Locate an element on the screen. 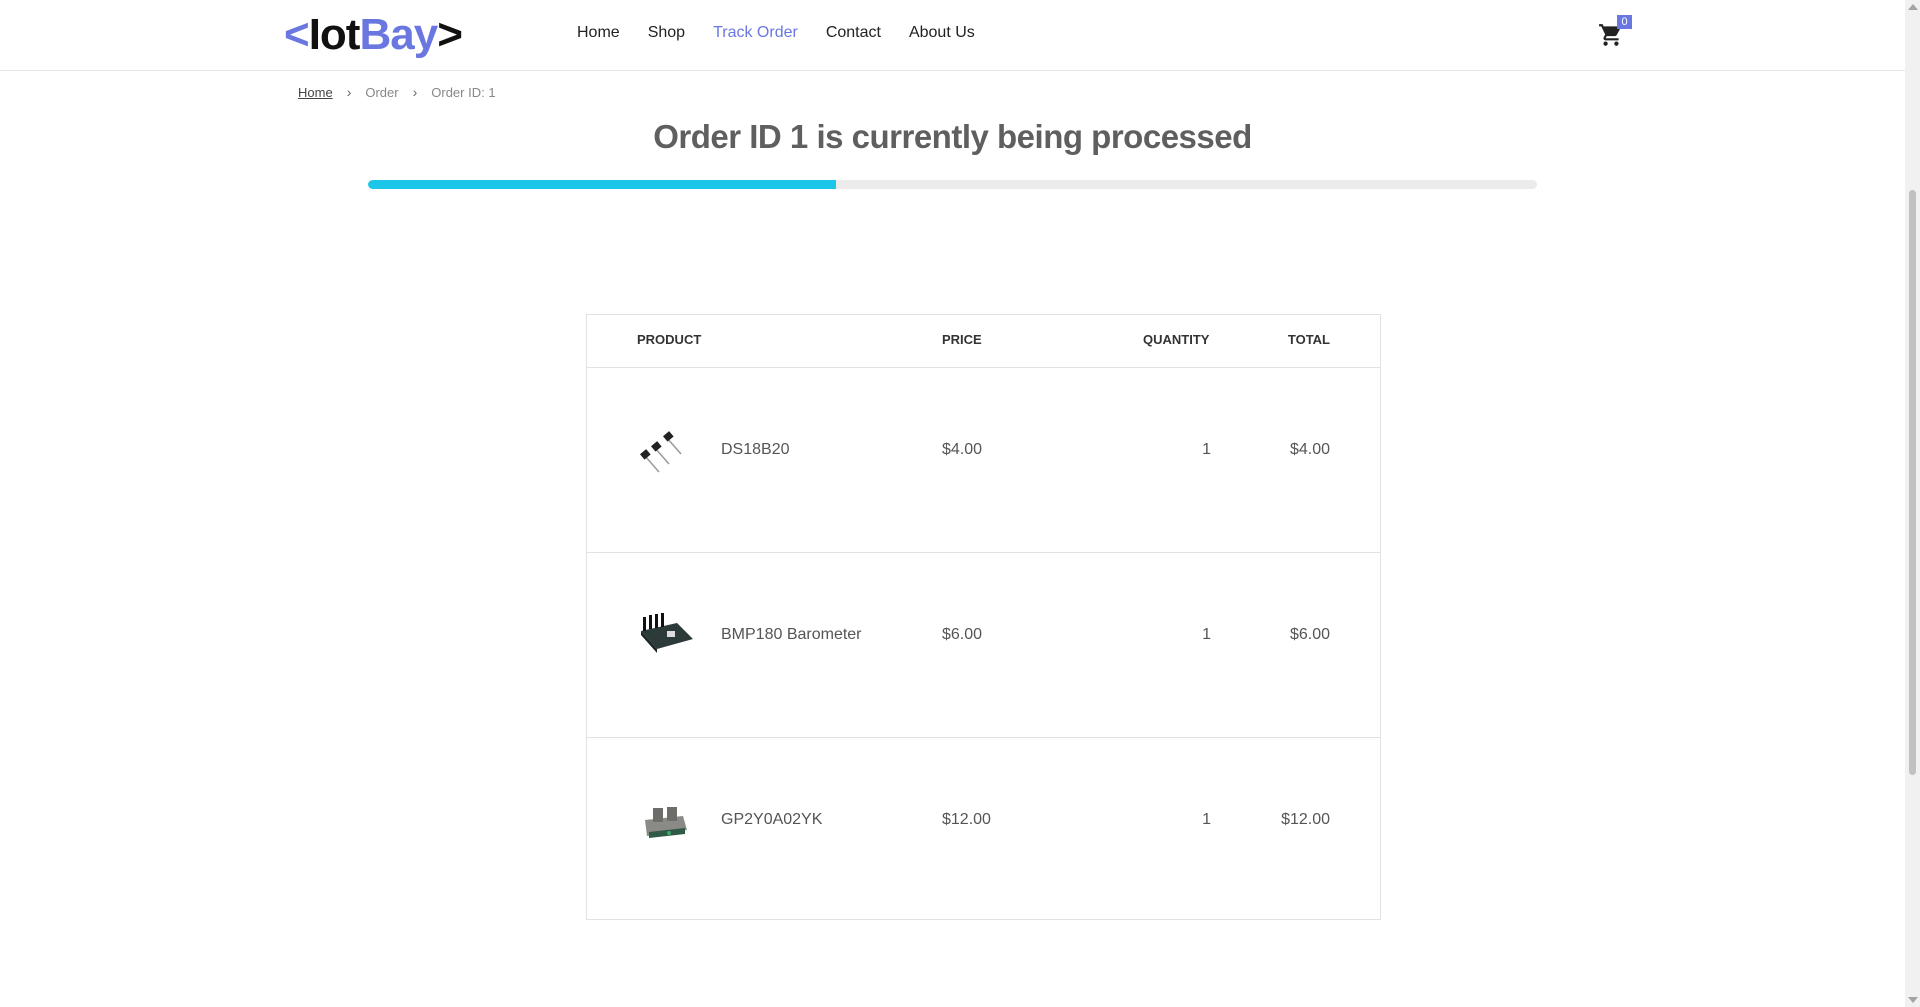 The width and height of the screenshot is (1920, 1007). table-row: GP2Y0A02YK $12.00 1 $12.00 is located at coordinates (983, 830).